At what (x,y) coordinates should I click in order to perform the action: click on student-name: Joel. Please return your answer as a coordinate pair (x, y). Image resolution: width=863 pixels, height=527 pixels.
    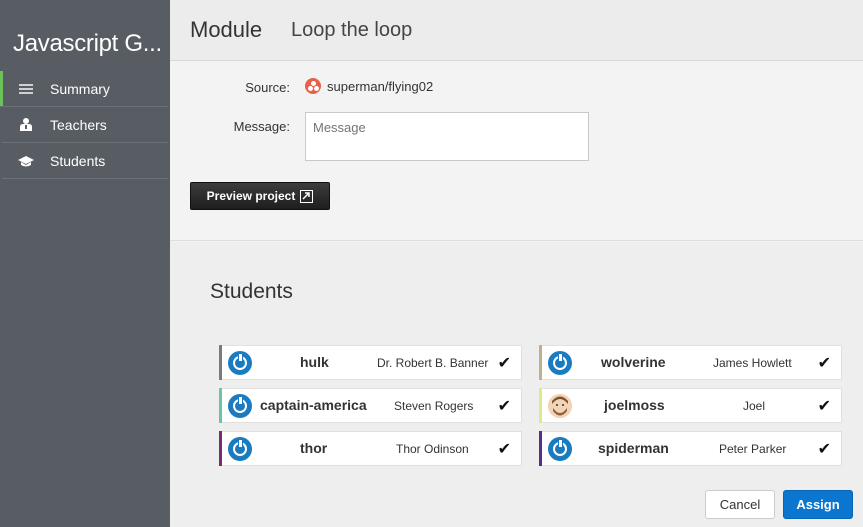
    Looking at the image, I should click on (754, 406).